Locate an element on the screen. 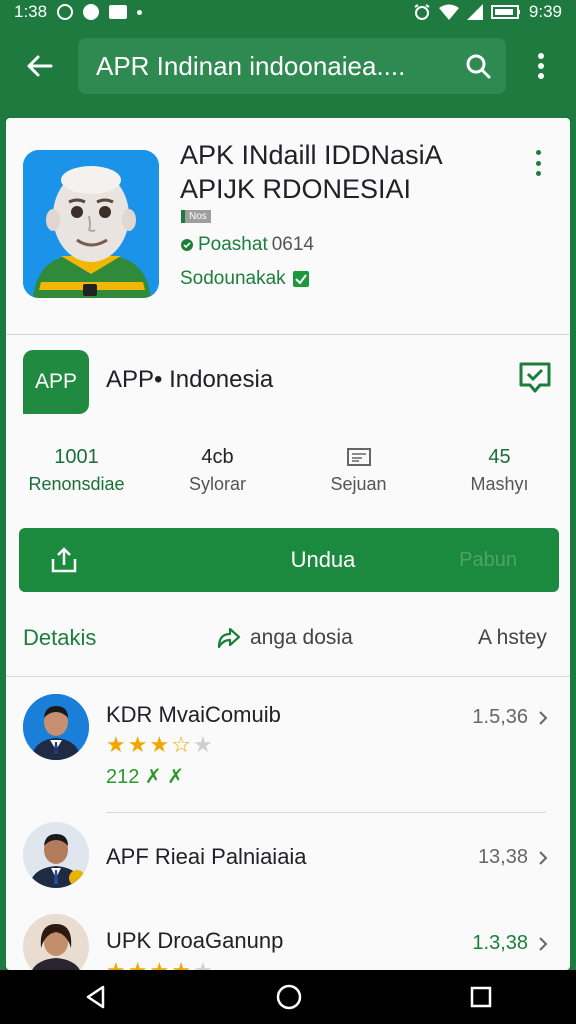  list-item-value: 1.5,36 is located at coordinates (510, 717).